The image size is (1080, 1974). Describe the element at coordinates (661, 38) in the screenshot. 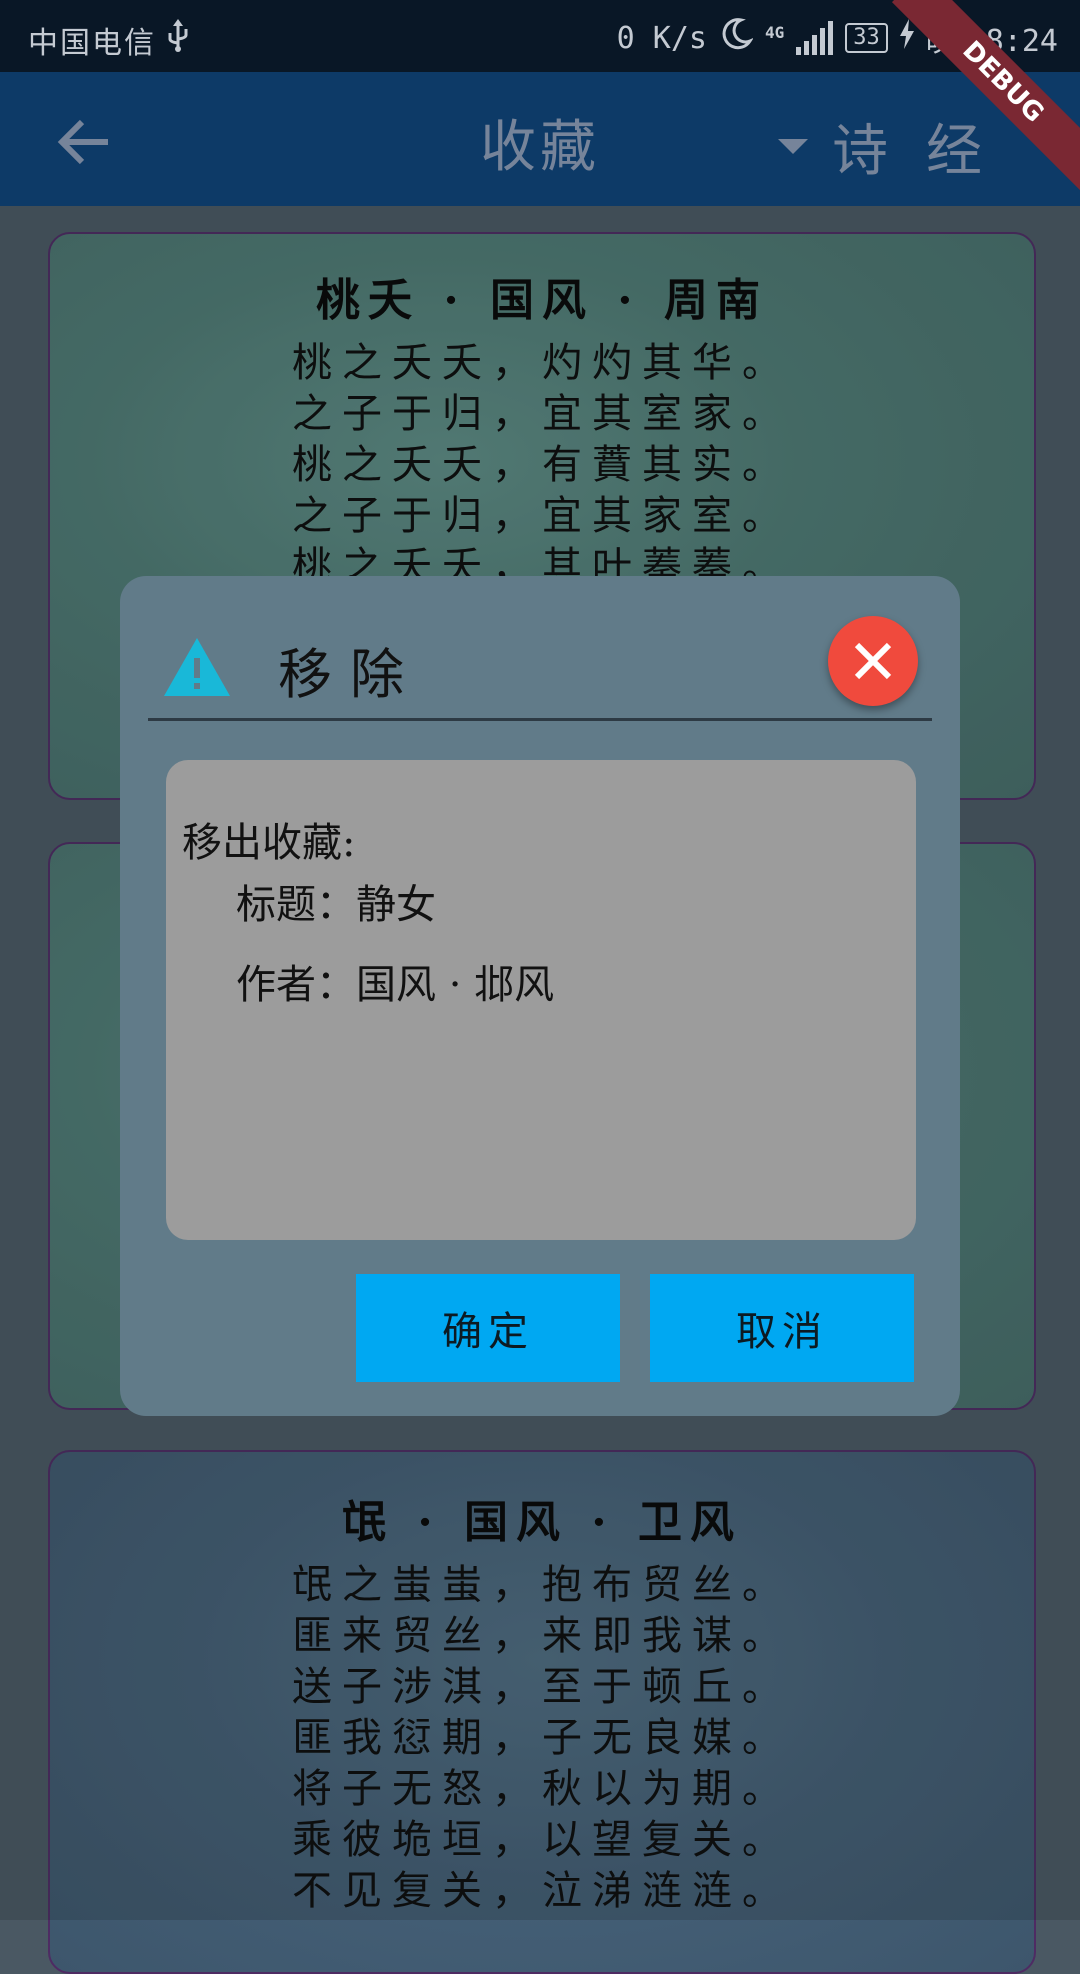

I see `network-speed: 0 K/s` at that location.